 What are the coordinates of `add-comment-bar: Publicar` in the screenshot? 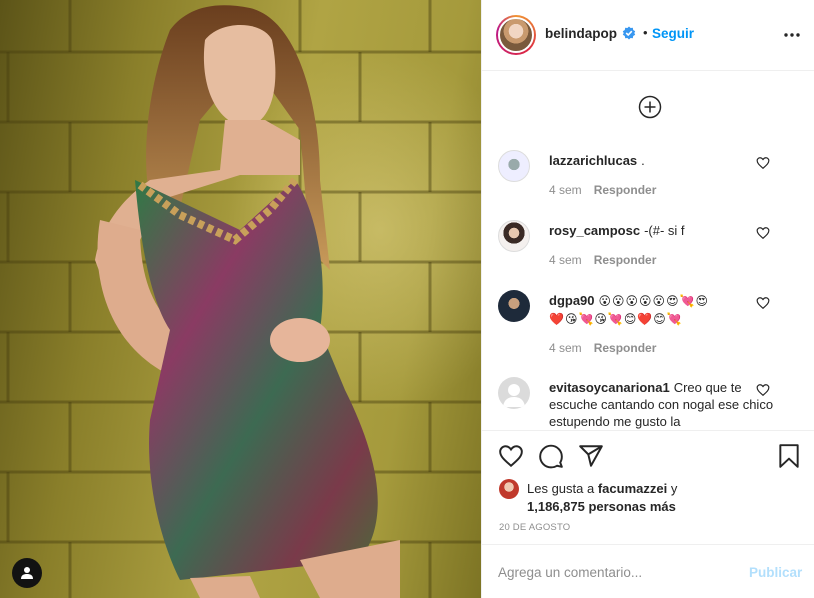 It's located at (648, 571).